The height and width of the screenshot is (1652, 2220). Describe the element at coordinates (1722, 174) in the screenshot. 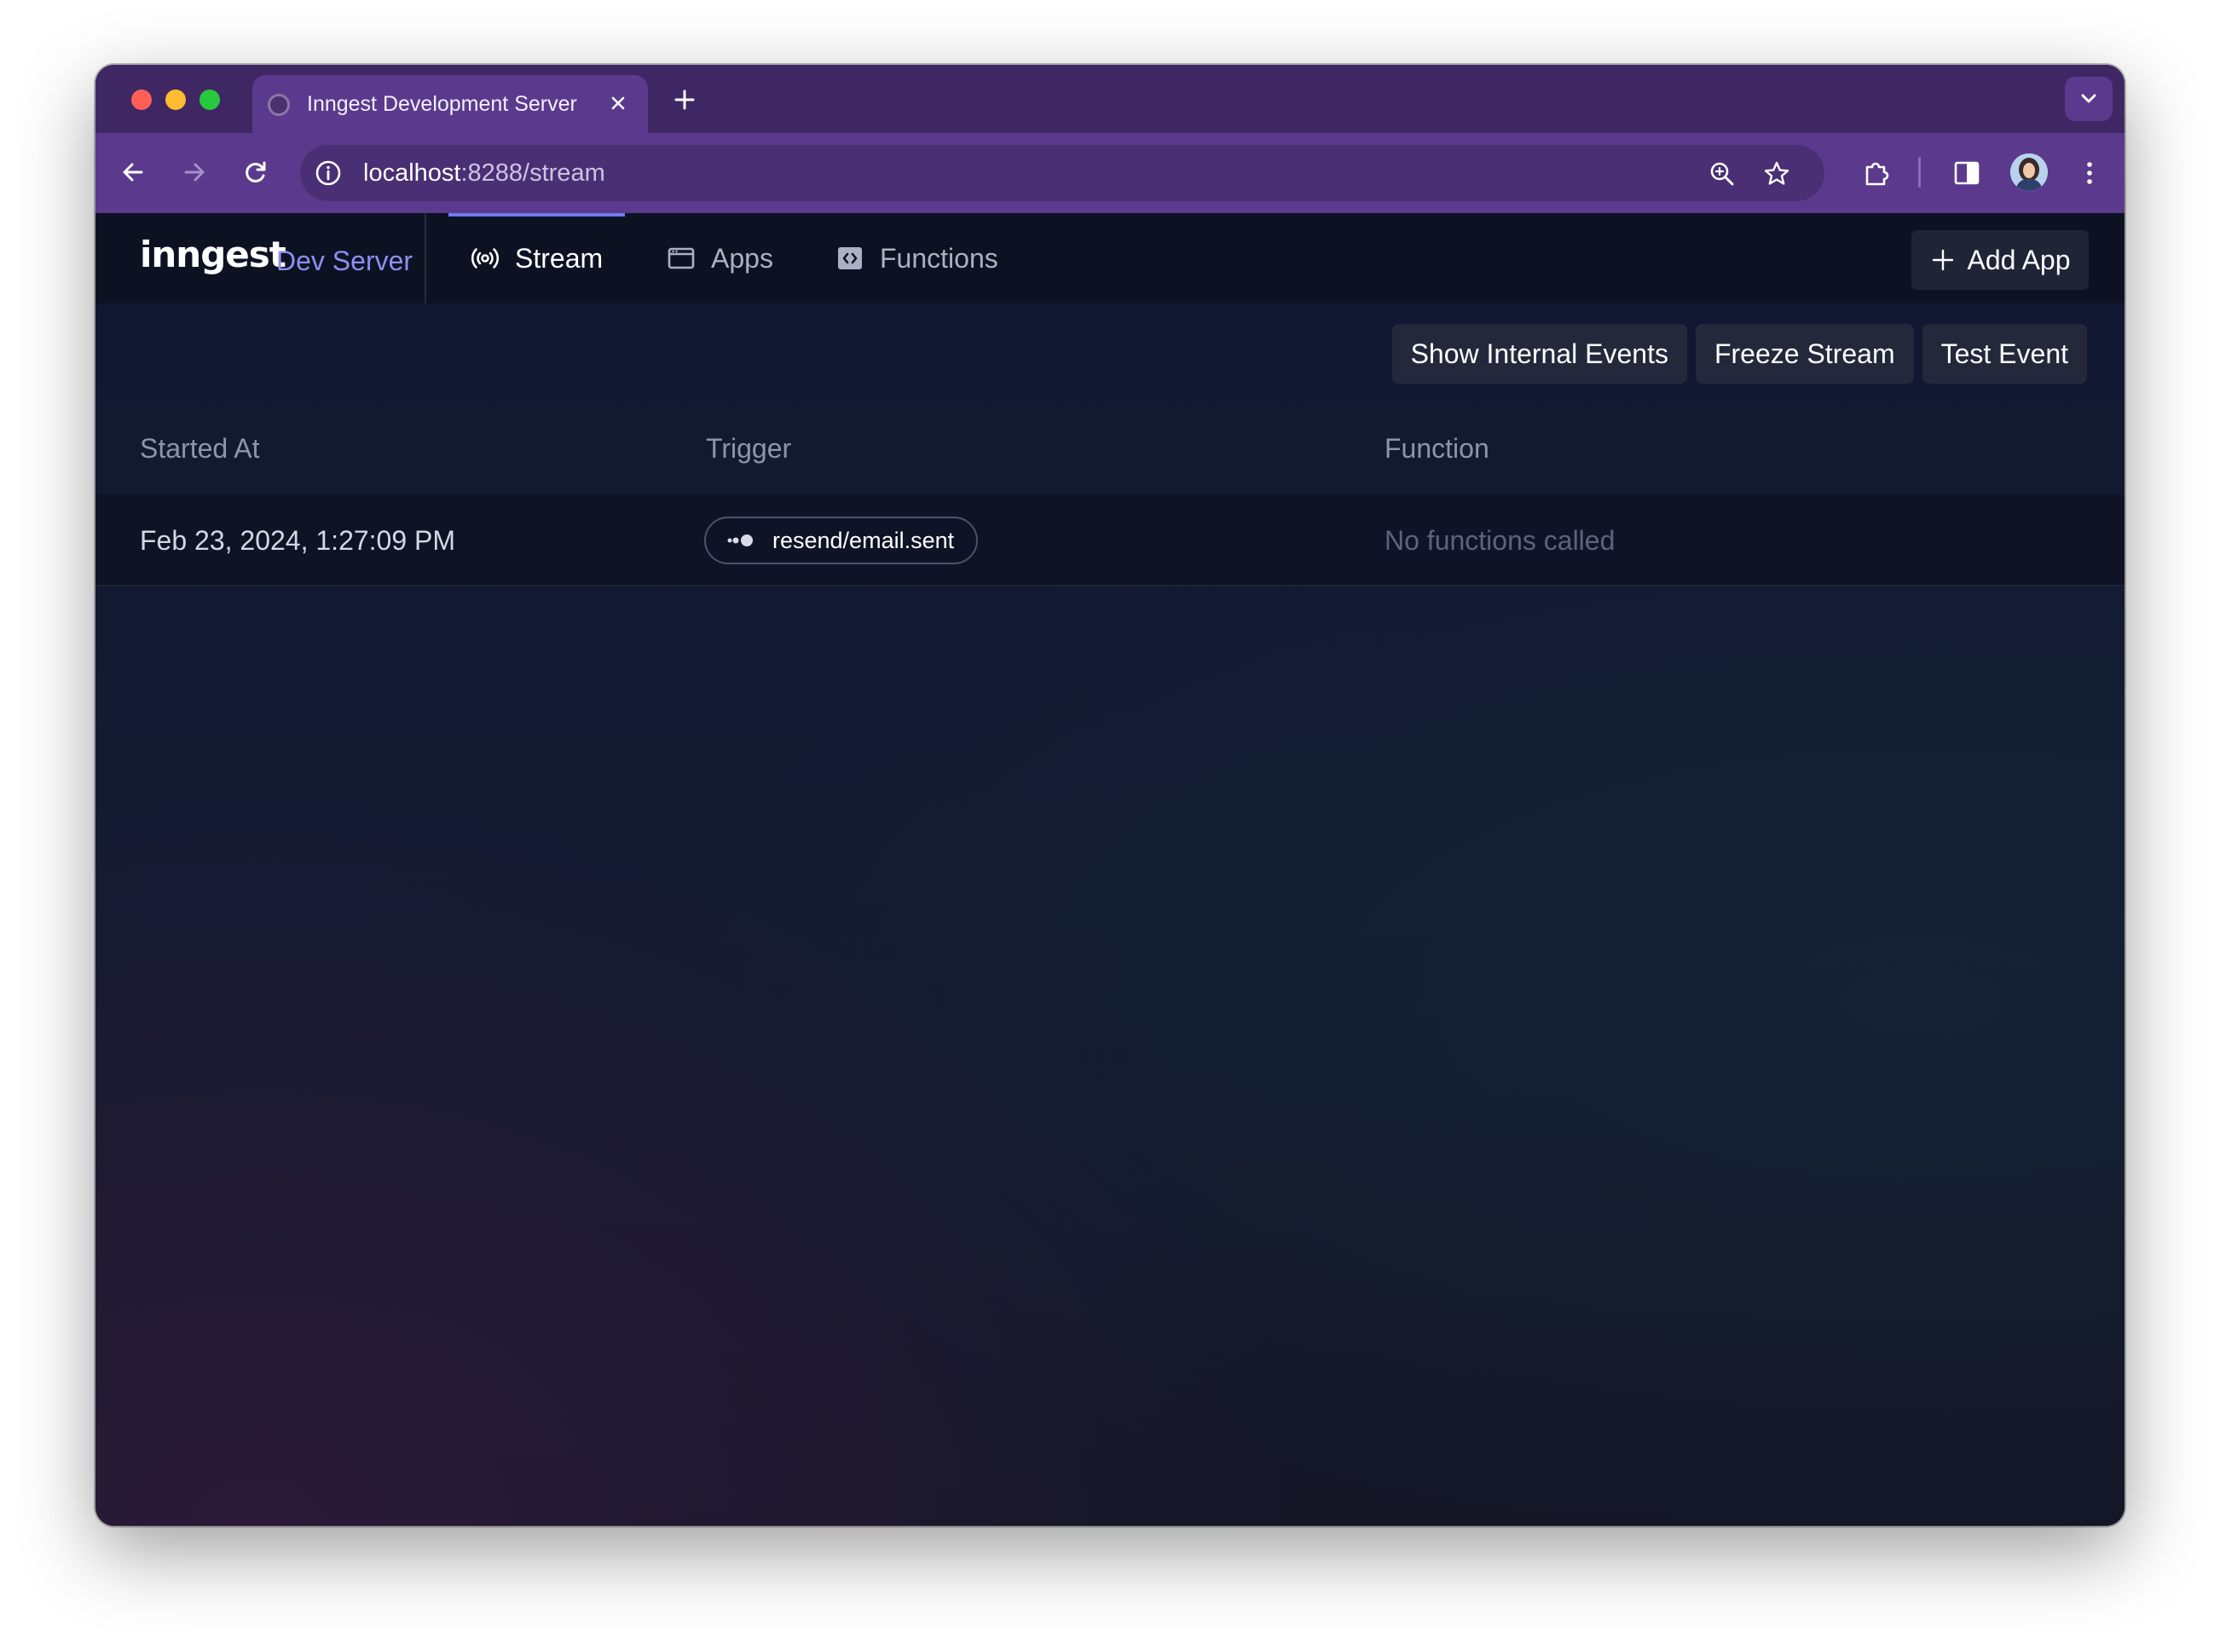

I see `zoom-icon` at that location.